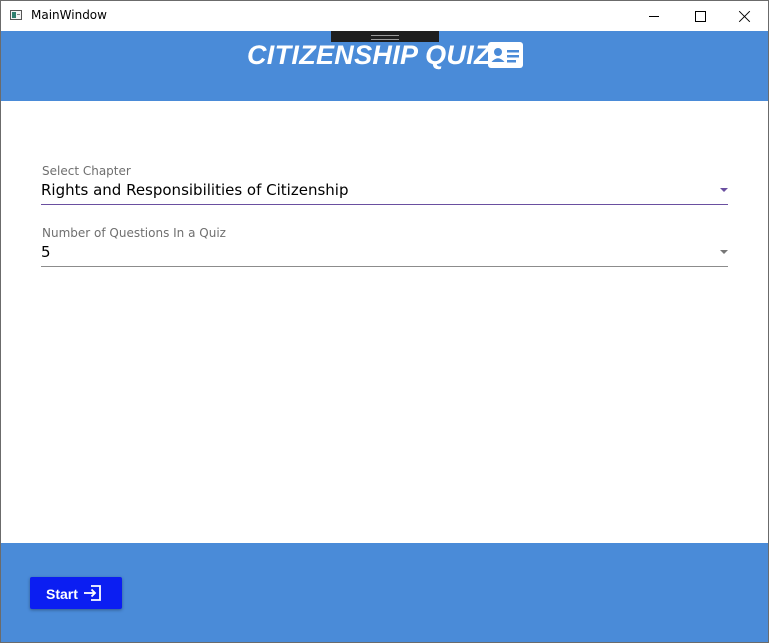 The image size is (769, 643). I want to click on maximize-icon, so click(700, 16).